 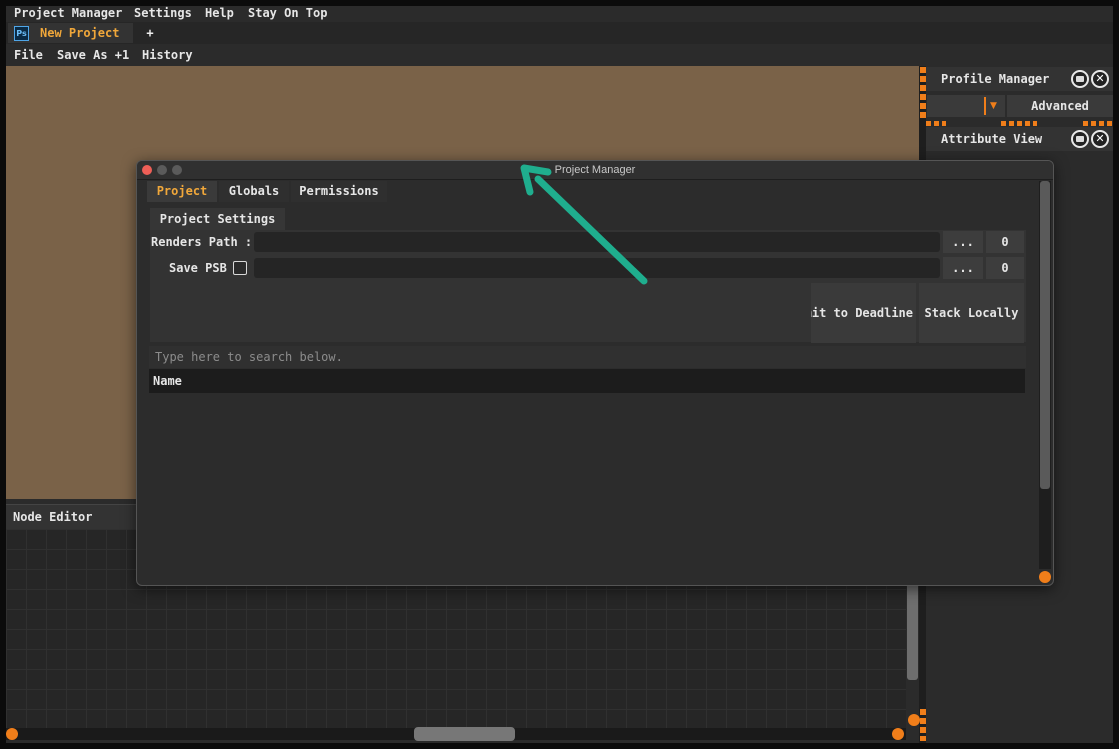 I want to click on annotation-arrow-shaft, so click(x=591, y=230).